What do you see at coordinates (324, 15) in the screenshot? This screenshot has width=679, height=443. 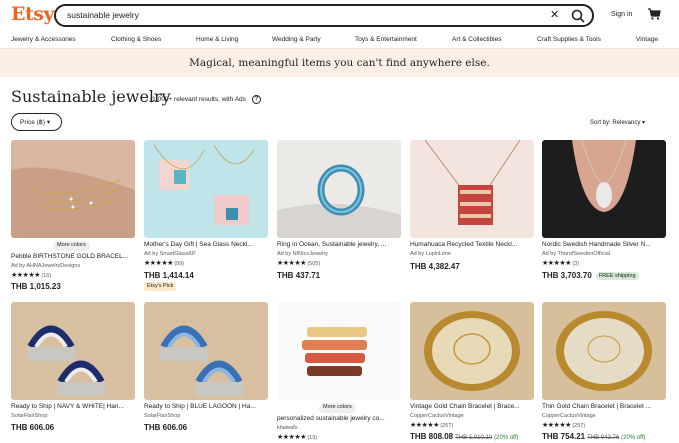 I see `search-bar: sustainable jewelry ✕` at bounding box center [324, 15].